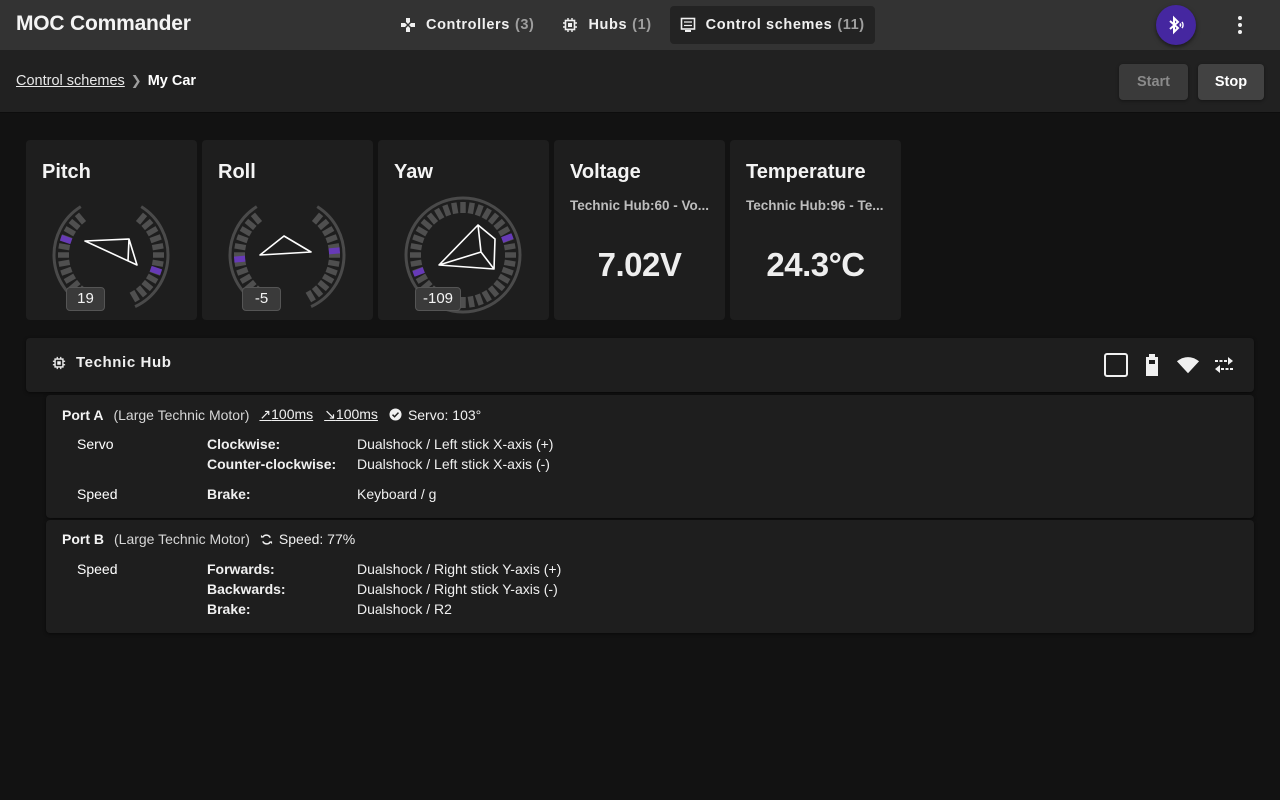 Image resolution: width=1280 pixels, height=800 pixels. What do you see at coordinates (806, 172) in the screenshot?
I see `widget-title: Temperature` at bounding box center [806, 172].